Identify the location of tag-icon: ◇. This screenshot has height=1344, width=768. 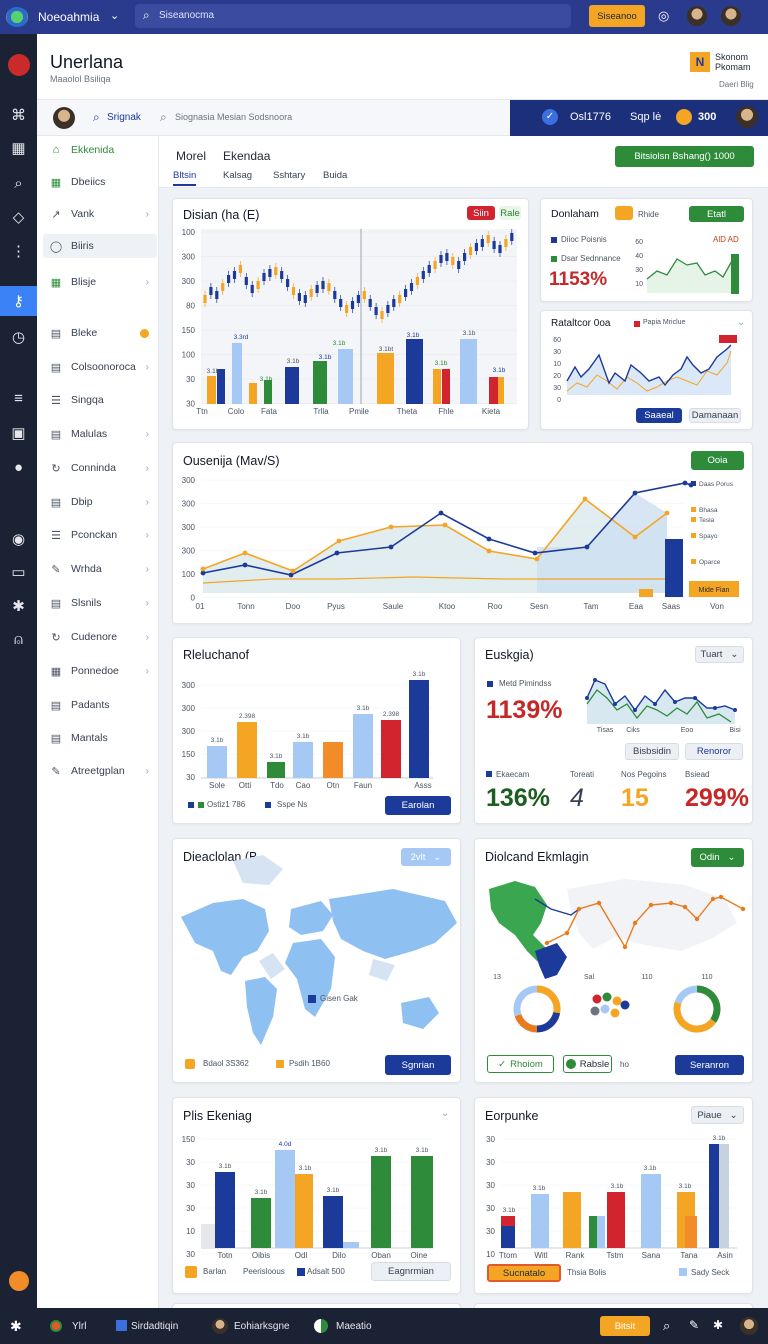
(18, 217).